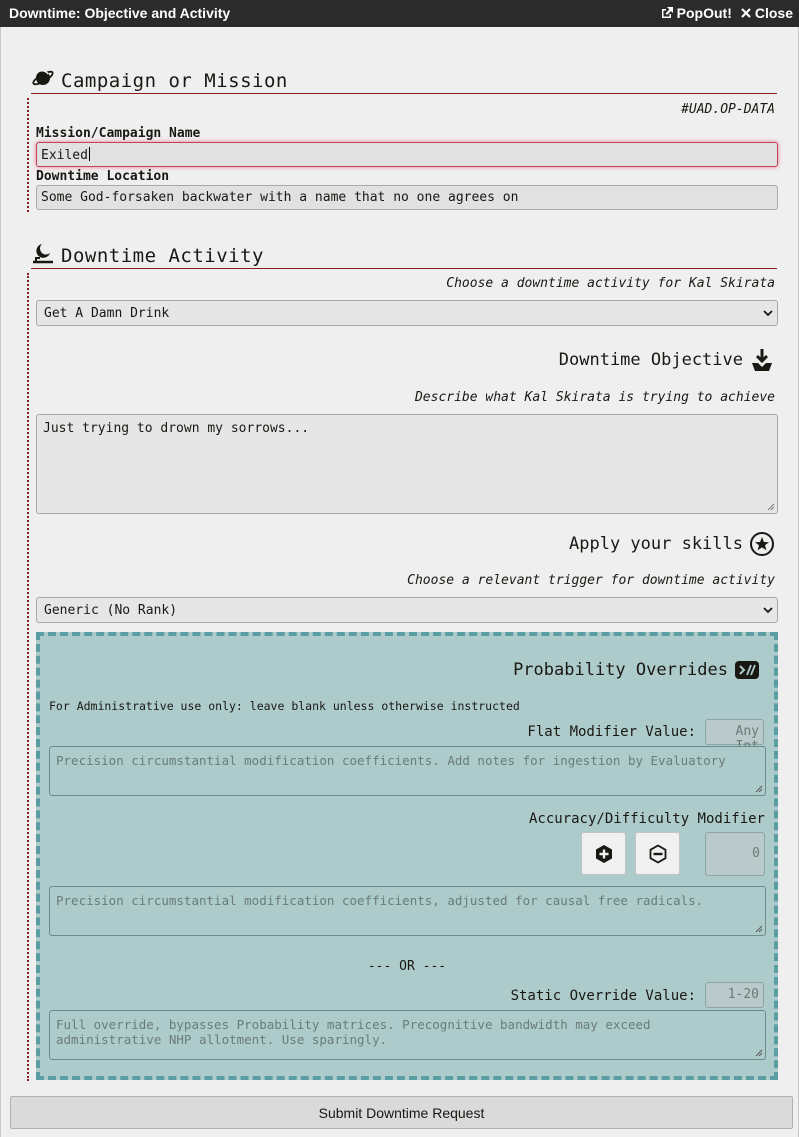 The height and width of the screenshot is (1137, 799). Describe the element at coordinates (735, 854) in the screenshot. I see `accuracy-value-input: 0` at that location.